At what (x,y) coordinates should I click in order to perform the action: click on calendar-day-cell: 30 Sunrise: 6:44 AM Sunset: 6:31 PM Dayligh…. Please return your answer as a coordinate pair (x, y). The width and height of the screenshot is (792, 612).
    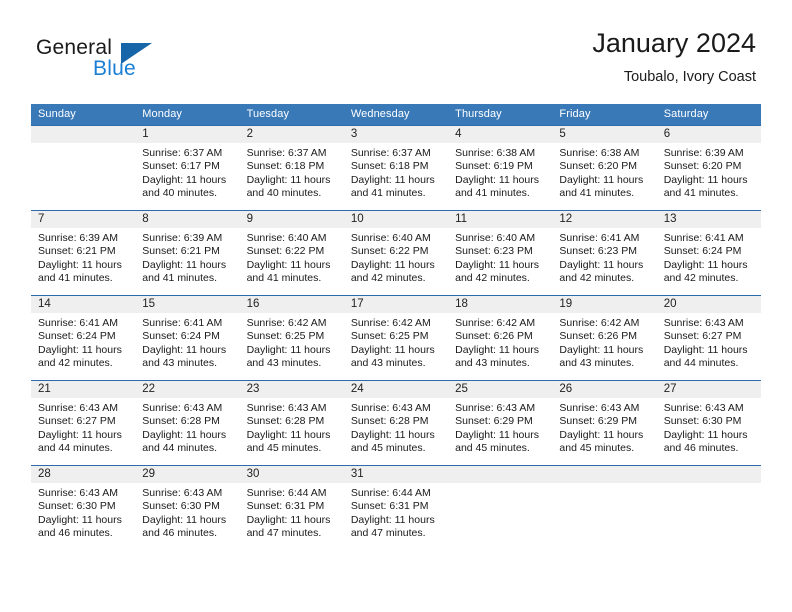
    Looking at the image, I should click on (291, 507).